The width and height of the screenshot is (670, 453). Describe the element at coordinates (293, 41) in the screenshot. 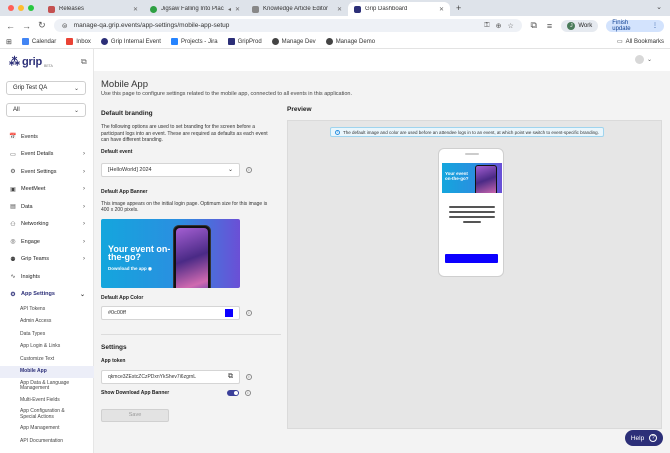

I see `bookmark-manage-dev: Manage Dev` at that location.